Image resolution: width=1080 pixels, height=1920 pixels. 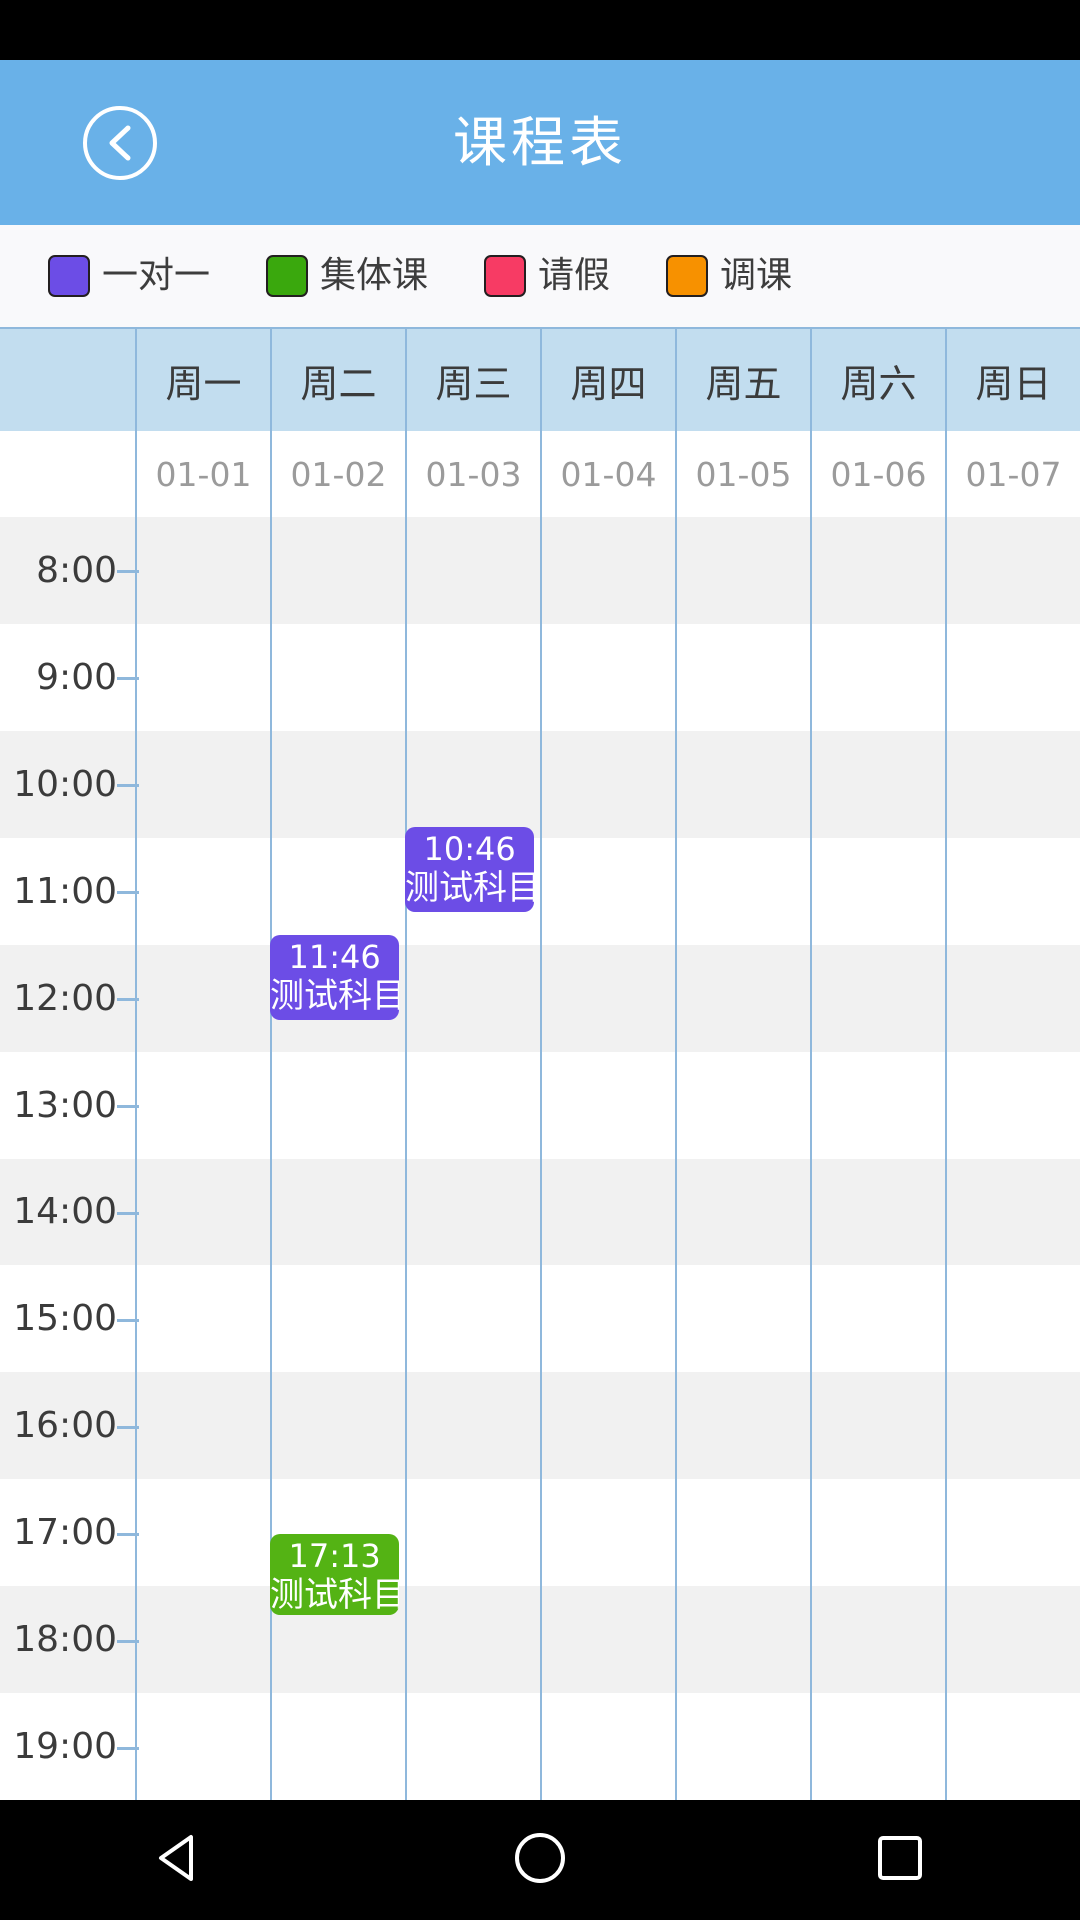 What do you see at coordinates (472, 474) in the screenshot?
I see `date-header-2: 01-03` at bounding box center [472, 474].